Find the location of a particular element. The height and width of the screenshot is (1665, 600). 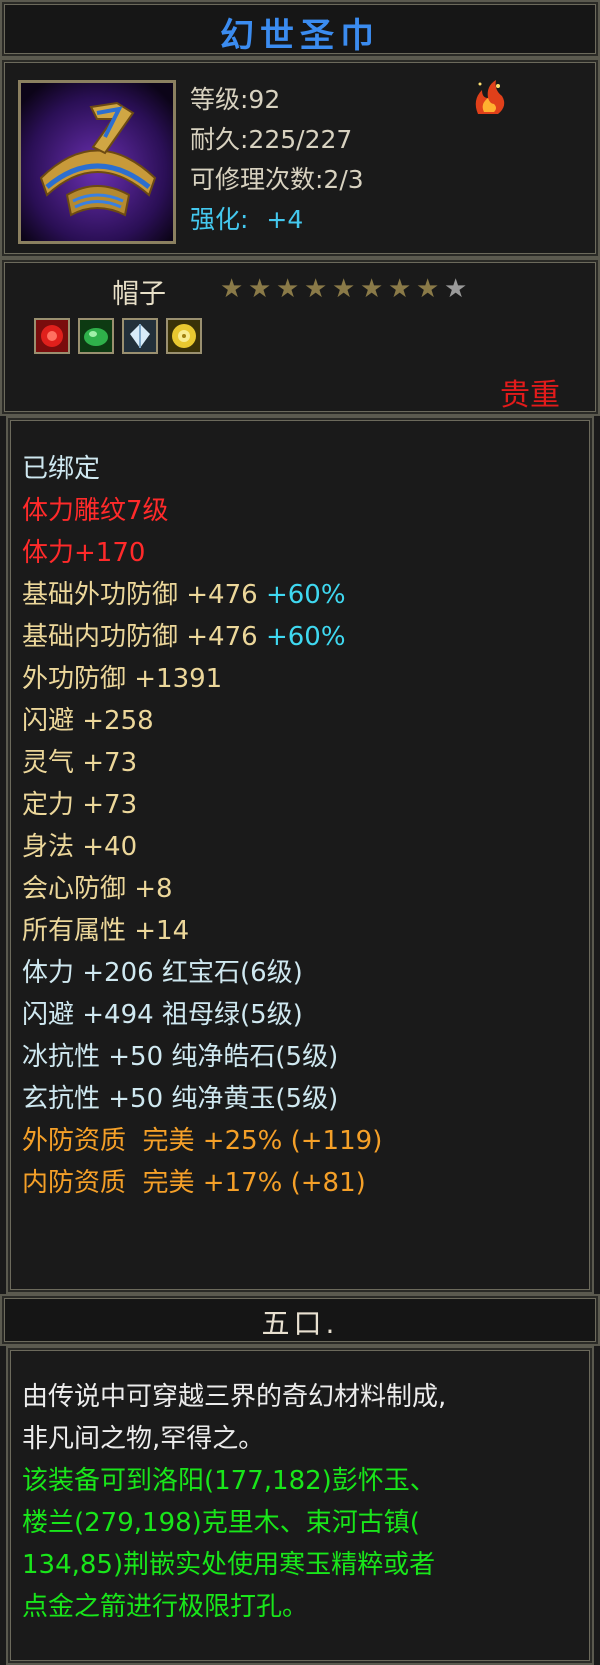

item-icon-frame is located at coordinates (97, 162).